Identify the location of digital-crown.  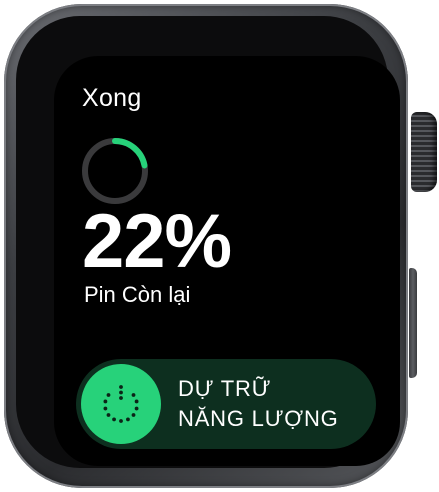
(424, 152).